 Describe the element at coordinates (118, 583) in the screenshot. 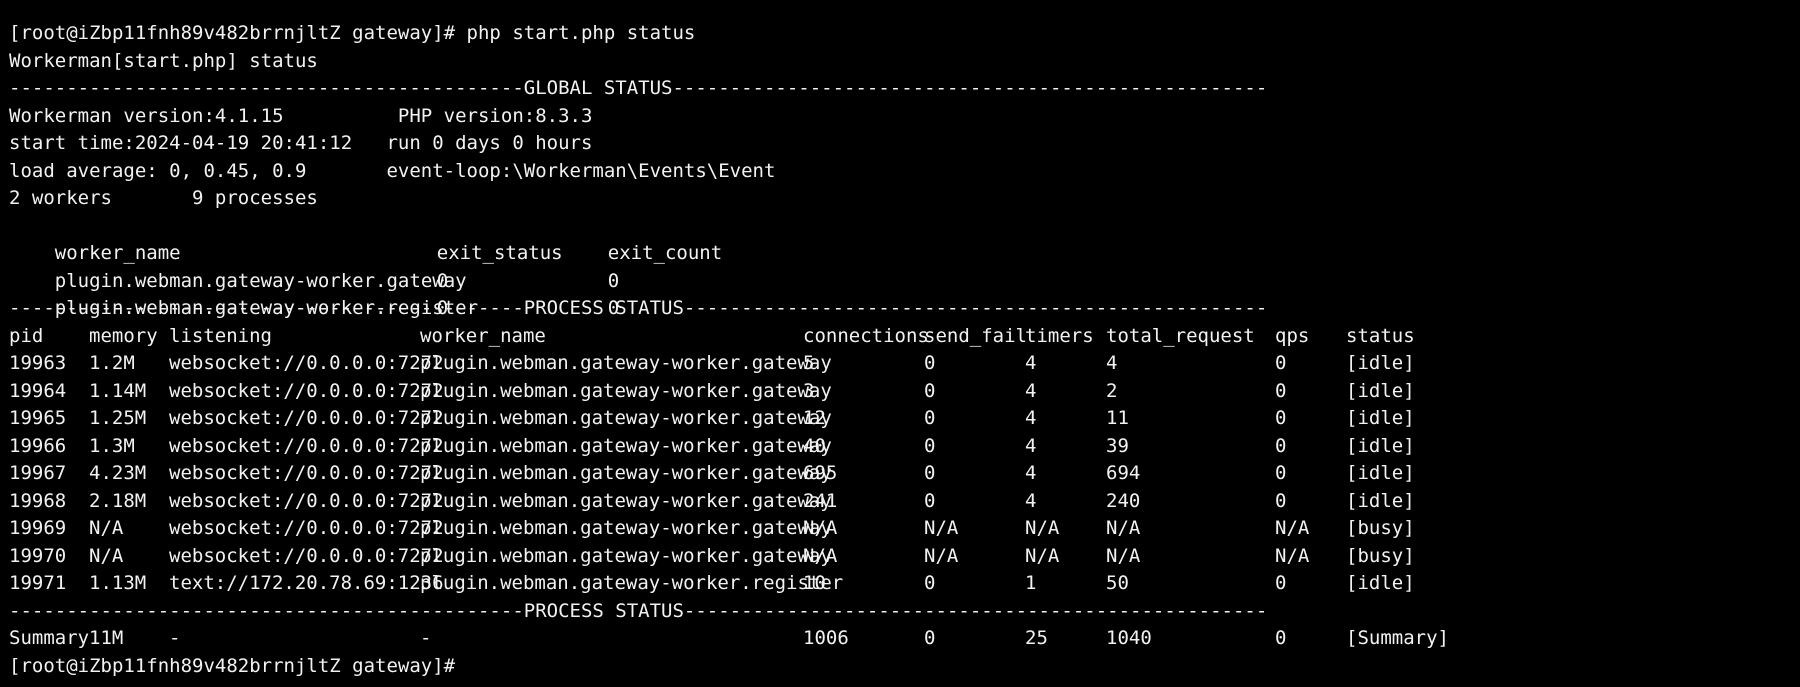

I see `memory-cell: 1.13M` at that location.